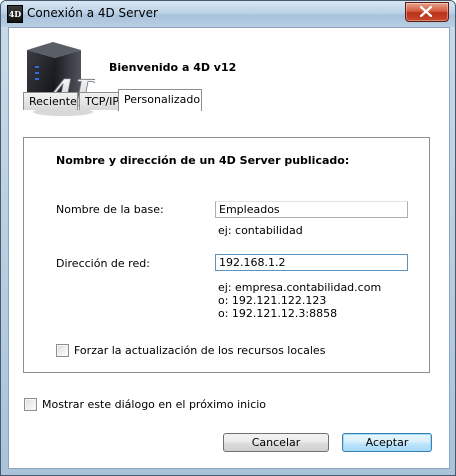 This screenshot has width=456, height=476. I want to click on app-icon: 4D, so click(15, 14).